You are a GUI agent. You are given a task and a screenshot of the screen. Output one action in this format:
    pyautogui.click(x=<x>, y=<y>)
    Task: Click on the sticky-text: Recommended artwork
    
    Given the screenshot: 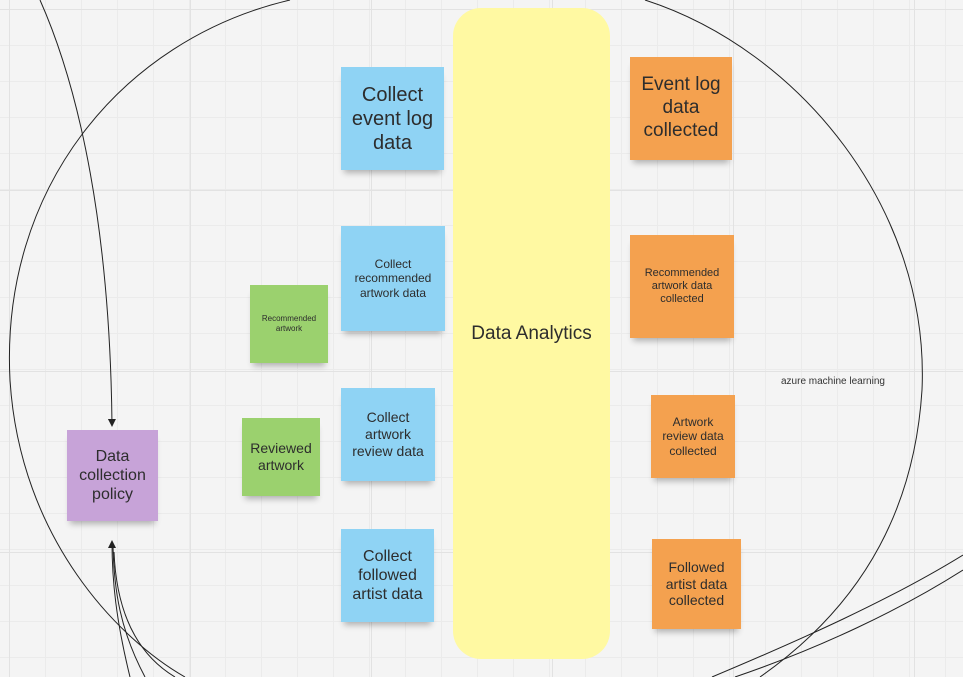 What is the action you would take?
    pyautogui.click(x=289, y=323)
    